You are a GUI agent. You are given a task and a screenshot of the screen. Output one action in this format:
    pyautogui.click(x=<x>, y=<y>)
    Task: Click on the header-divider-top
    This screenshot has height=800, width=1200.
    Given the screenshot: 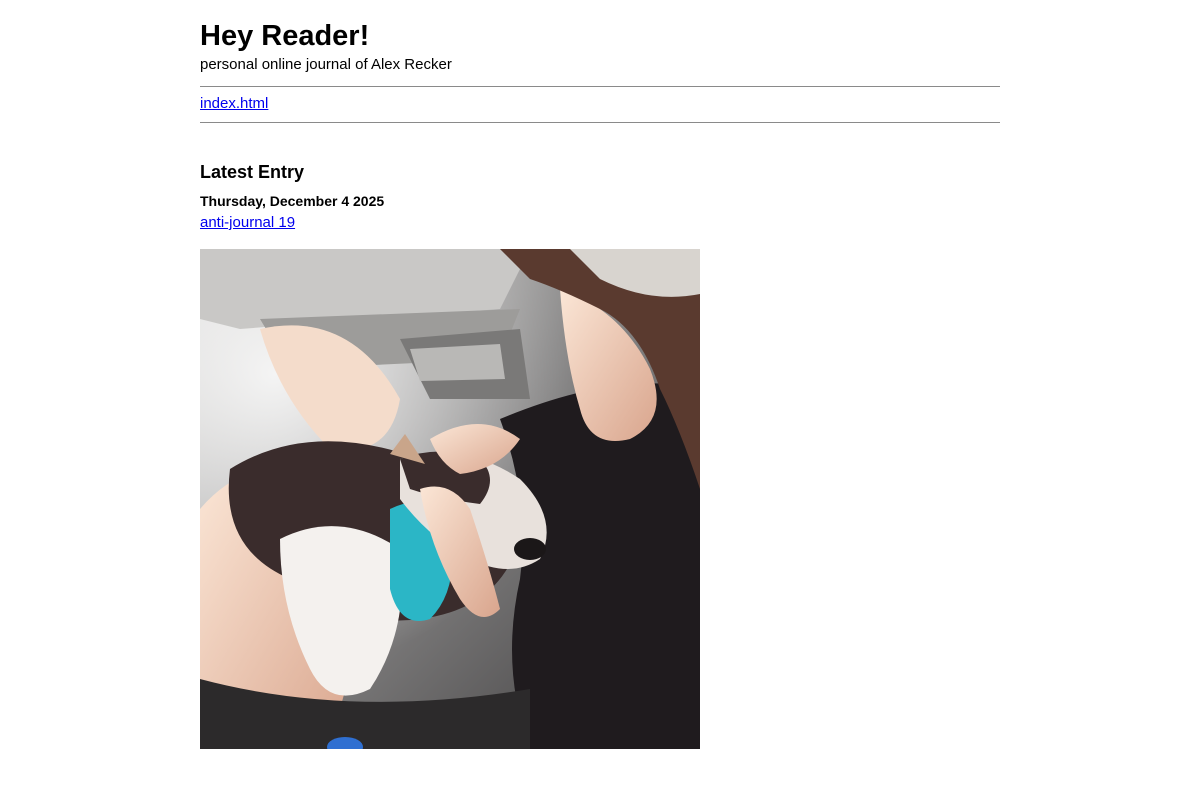 What is the action you would take?
    pyautogui.click(x=600, y=86)
    